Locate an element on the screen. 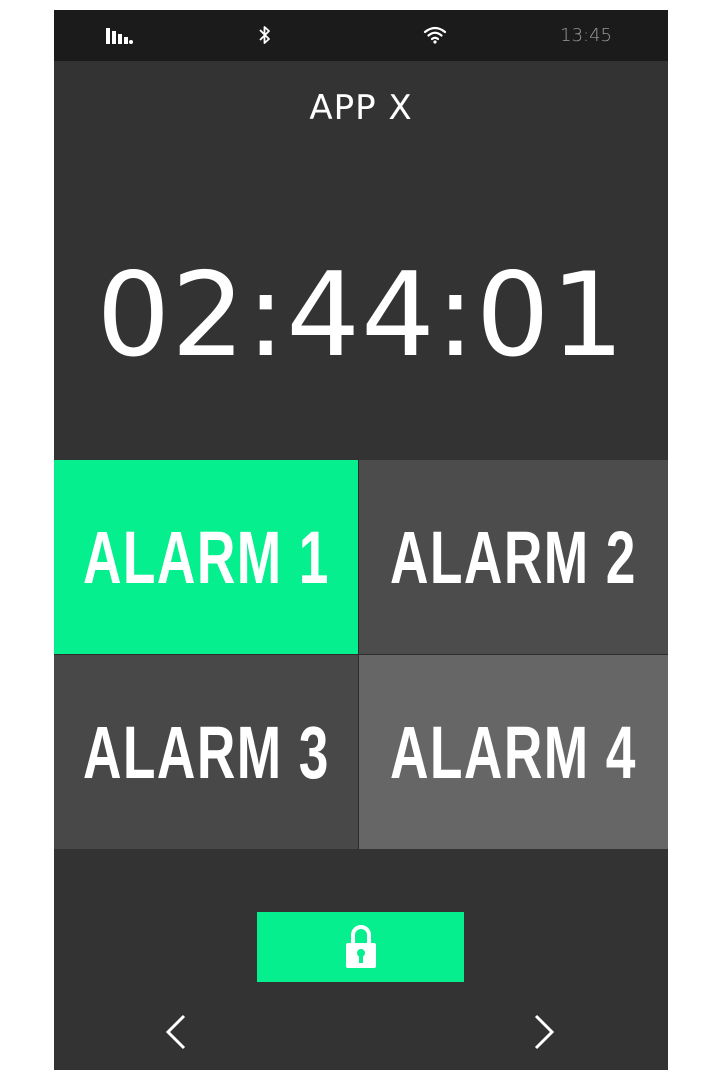 Image resolution: width=720 pixels, height=1080 pixels. alarm-1-button: ALARM 1 is located at coordinates (206, 557).